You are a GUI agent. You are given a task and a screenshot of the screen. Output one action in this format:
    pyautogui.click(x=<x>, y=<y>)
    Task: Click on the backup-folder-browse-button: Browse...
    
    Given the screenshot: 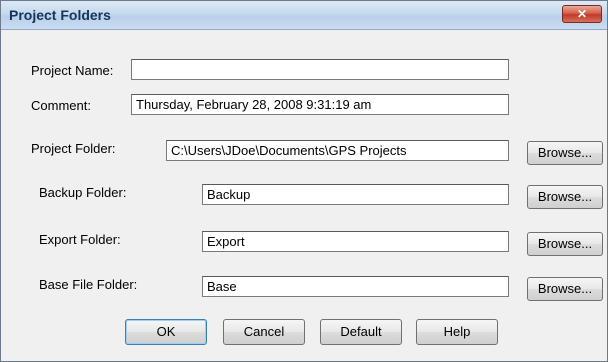 What is the action you would take?
    pyautogui.click(x=565, y=197)
    